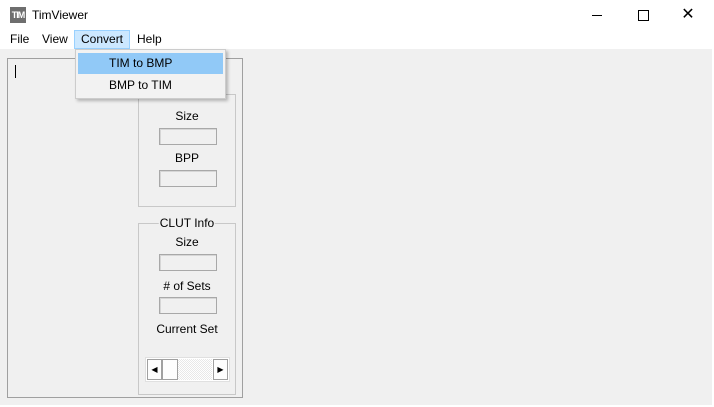 The width and height of the screenshot is (714, 407). I want to click on maximize-icon, so click(643, 15).